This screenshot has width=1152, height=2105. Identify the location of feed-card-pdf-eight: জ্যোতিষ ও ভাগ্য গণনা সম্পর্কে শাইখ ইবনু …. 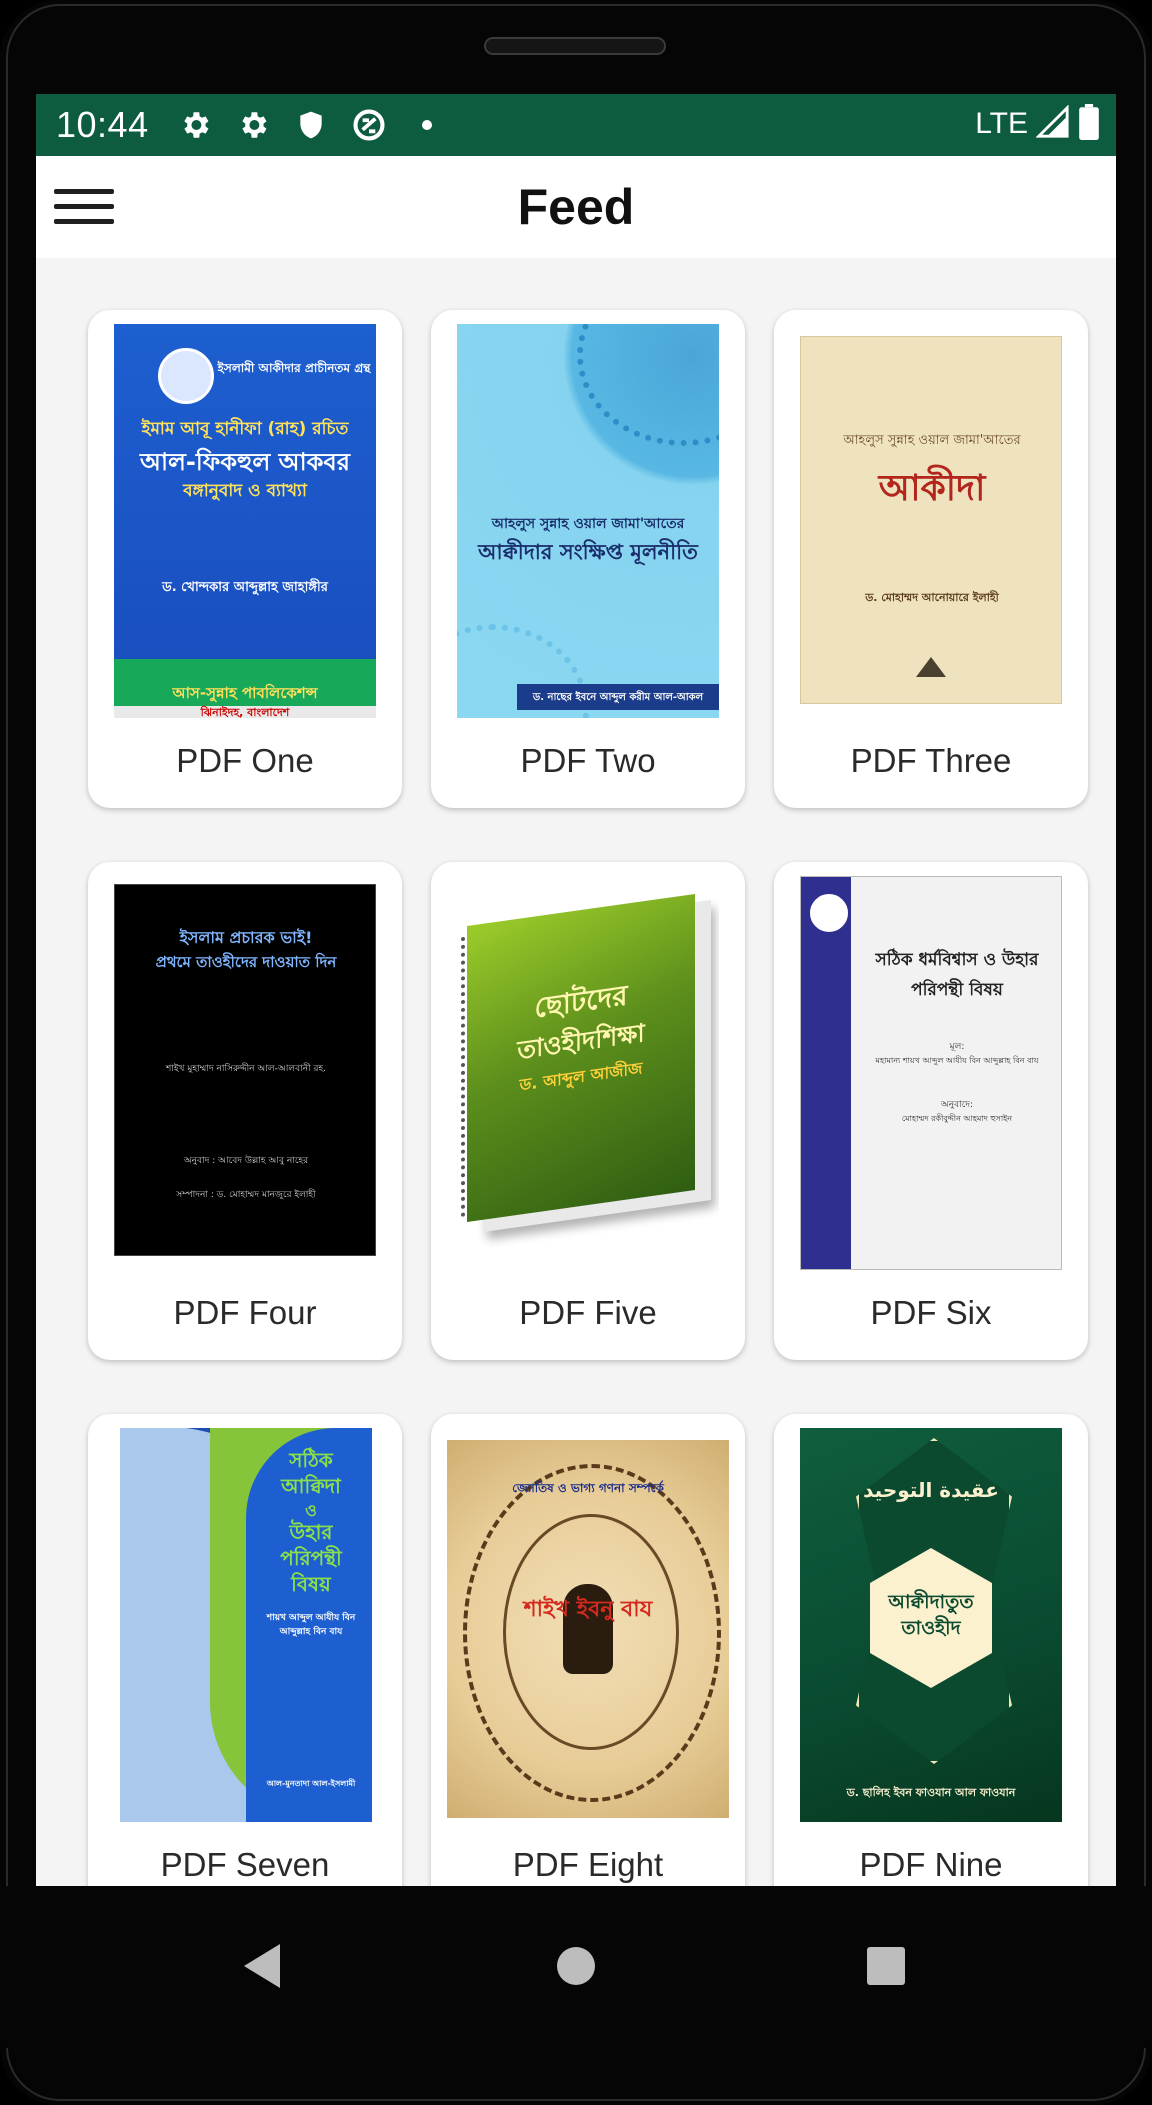
(588, 1650).